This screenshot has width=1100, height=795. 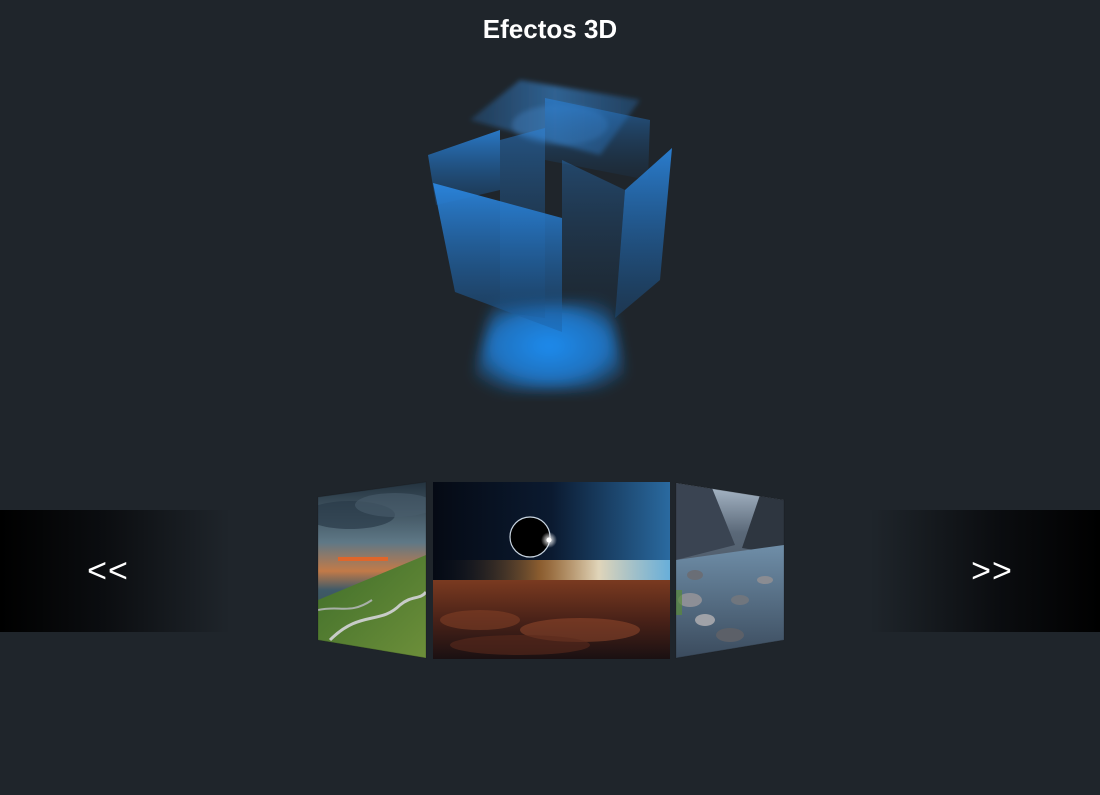 I want to click on slide-right, so click(x=730, y=571).